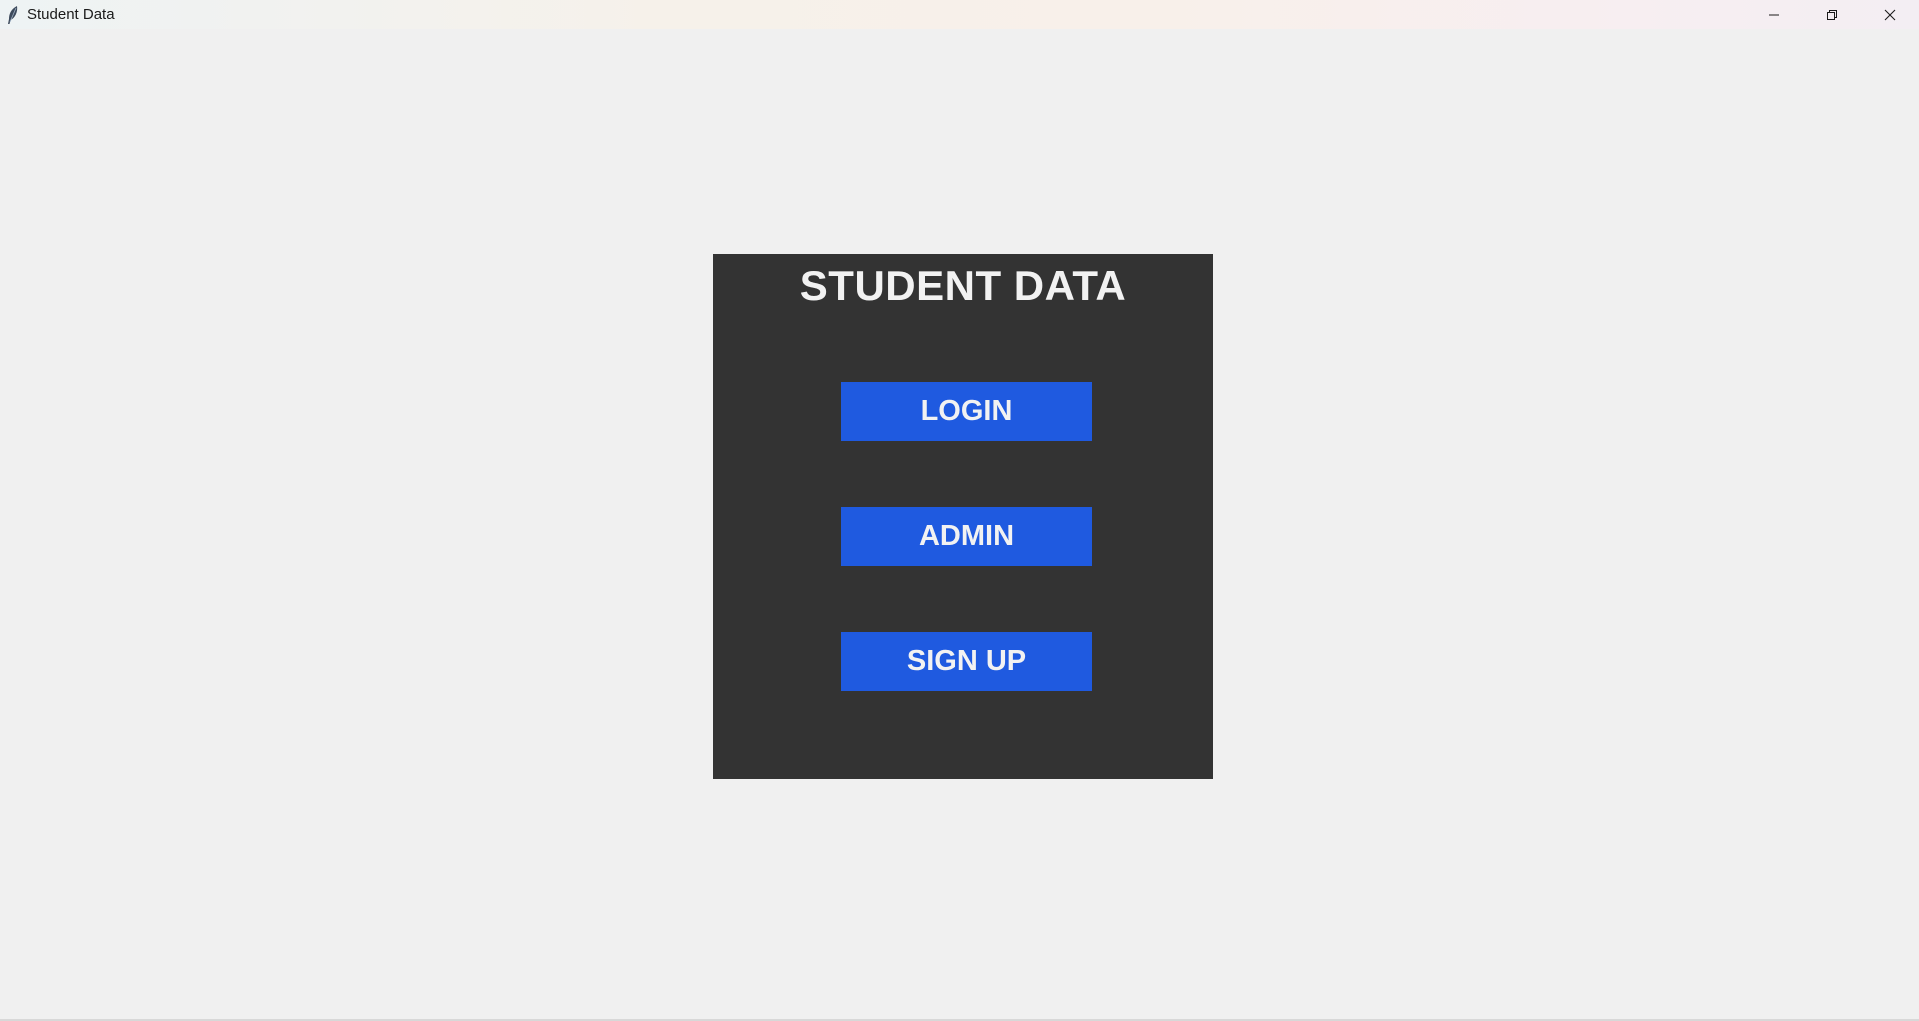 This screenshot has height=1021, width=1919. What do you see at coordinates (966, 536) in the screenshot?
I see `admin-button: ADMIN` at bounding box center [966, 536].